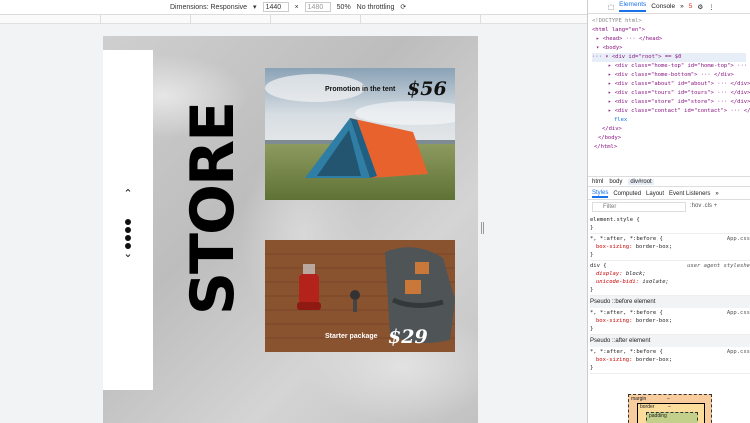 This screenshot has width=750, height=423. I want to click on breadcrumb: html body div#root, so click(669, 181).